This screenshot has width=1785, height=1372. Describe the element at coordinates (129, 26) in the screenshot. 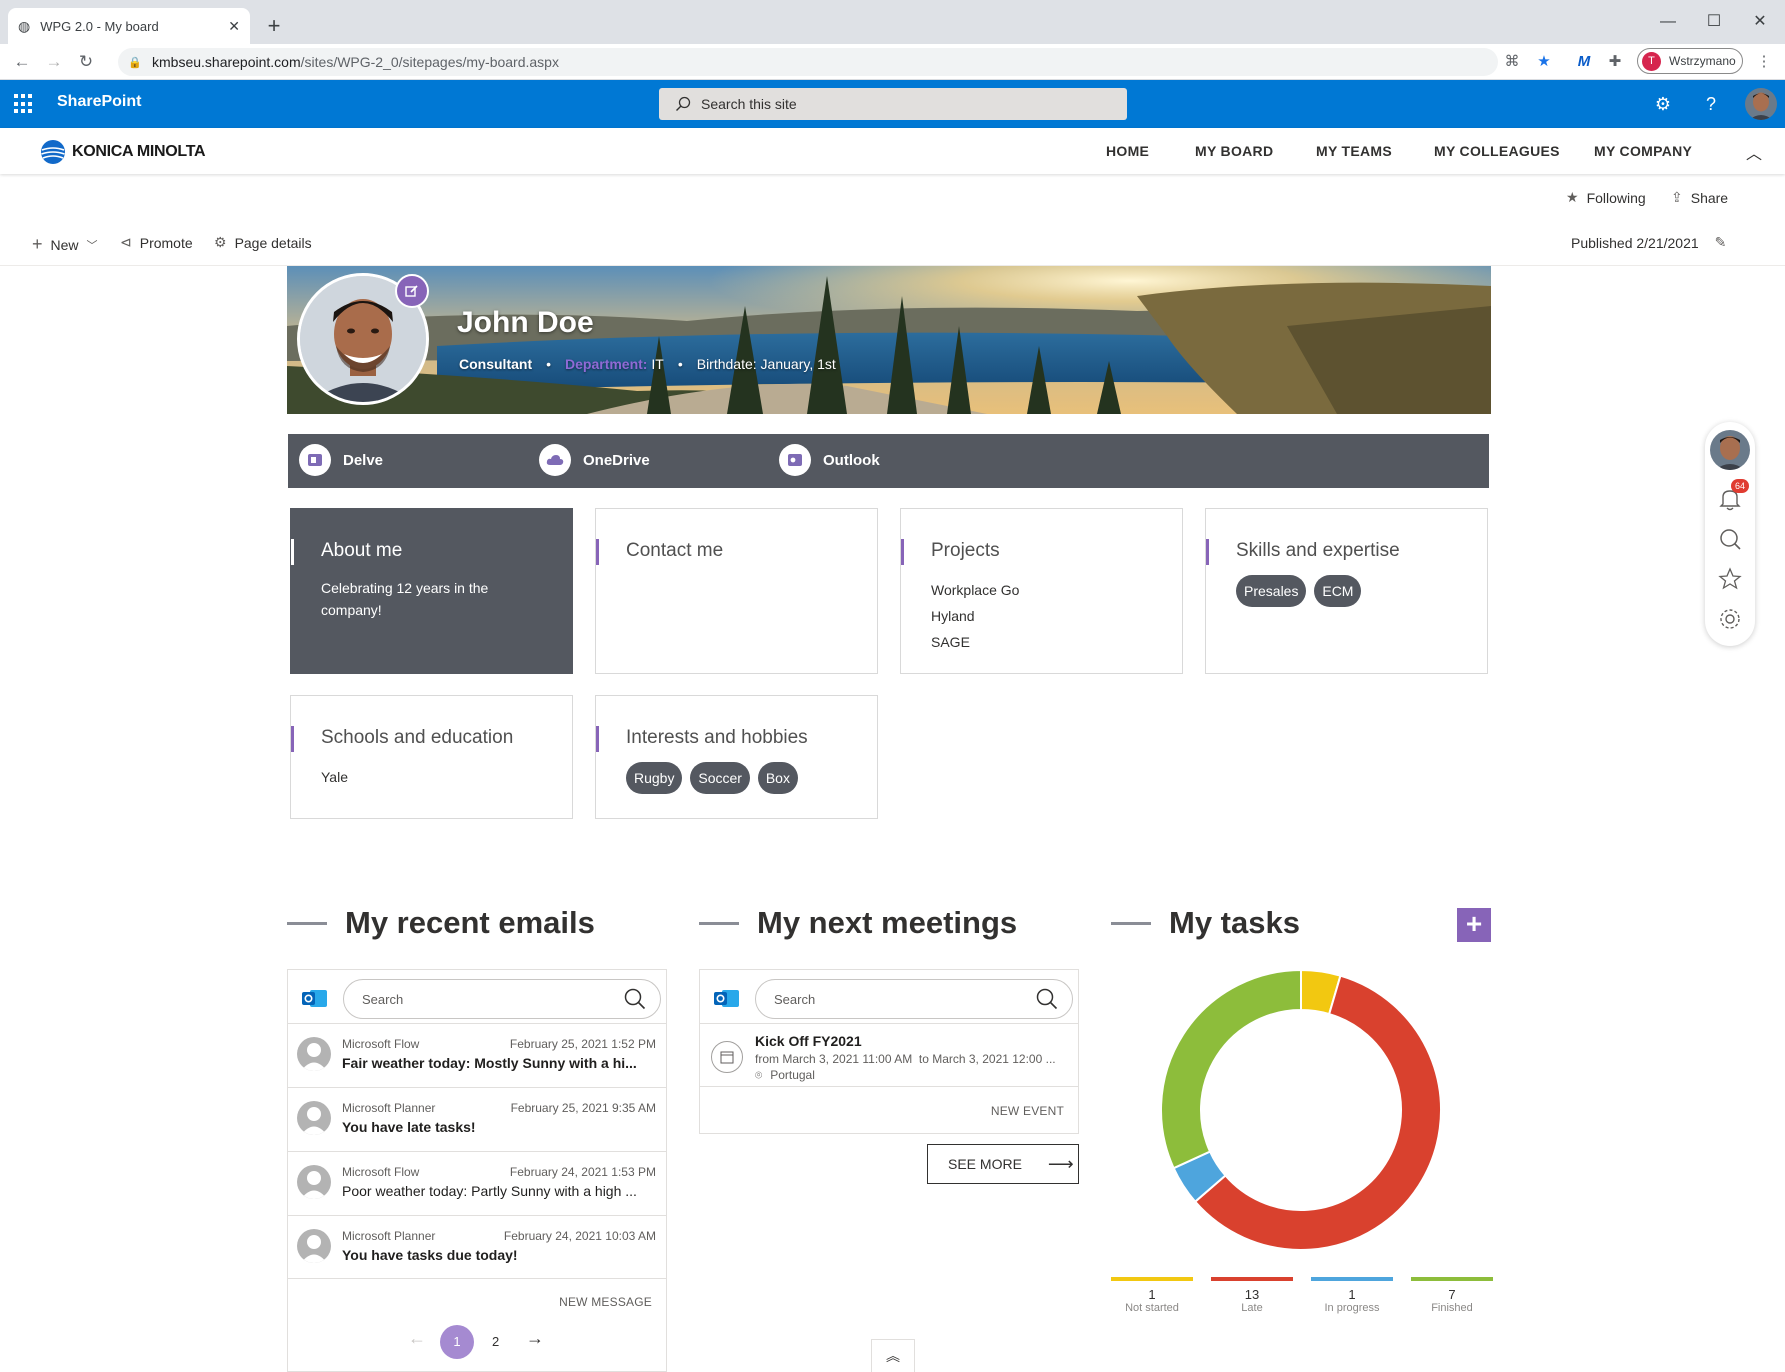

I see `browser-tab: ◍ WPG 2.0 - My board ✕` at that location.